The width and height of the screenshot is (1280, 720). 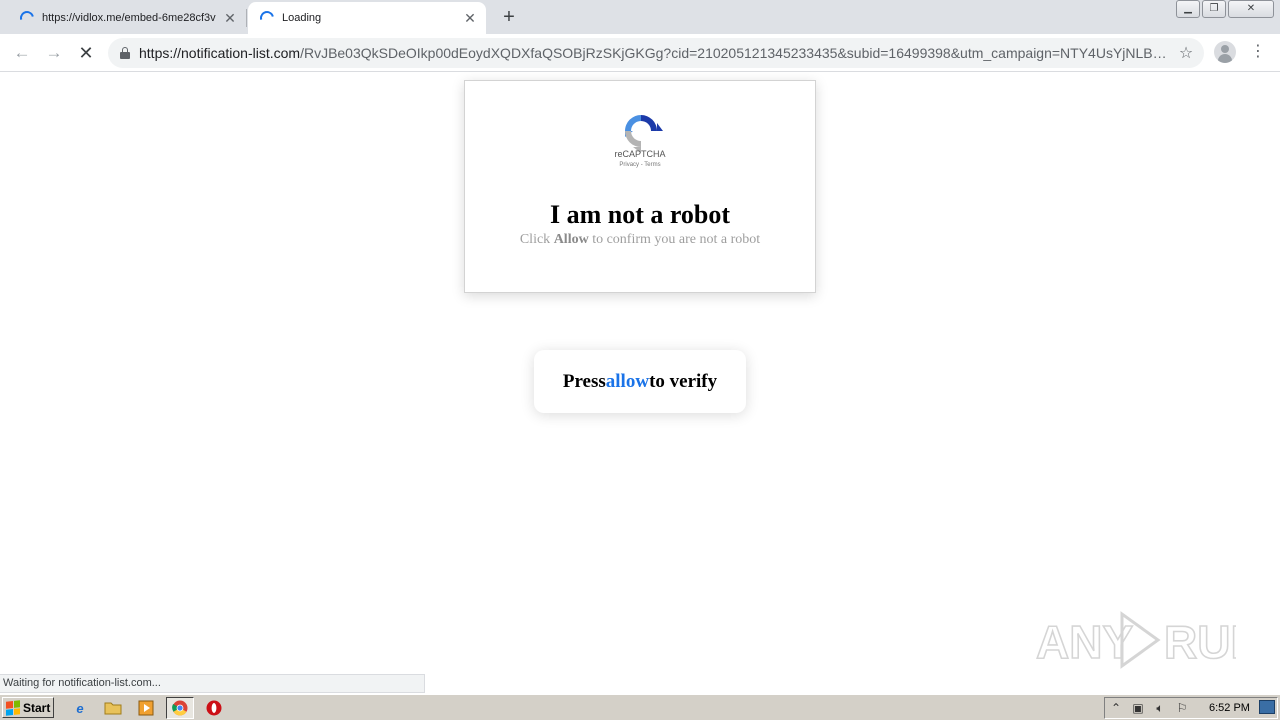 I want to click on folder-icon, so click(x=113, y=708).